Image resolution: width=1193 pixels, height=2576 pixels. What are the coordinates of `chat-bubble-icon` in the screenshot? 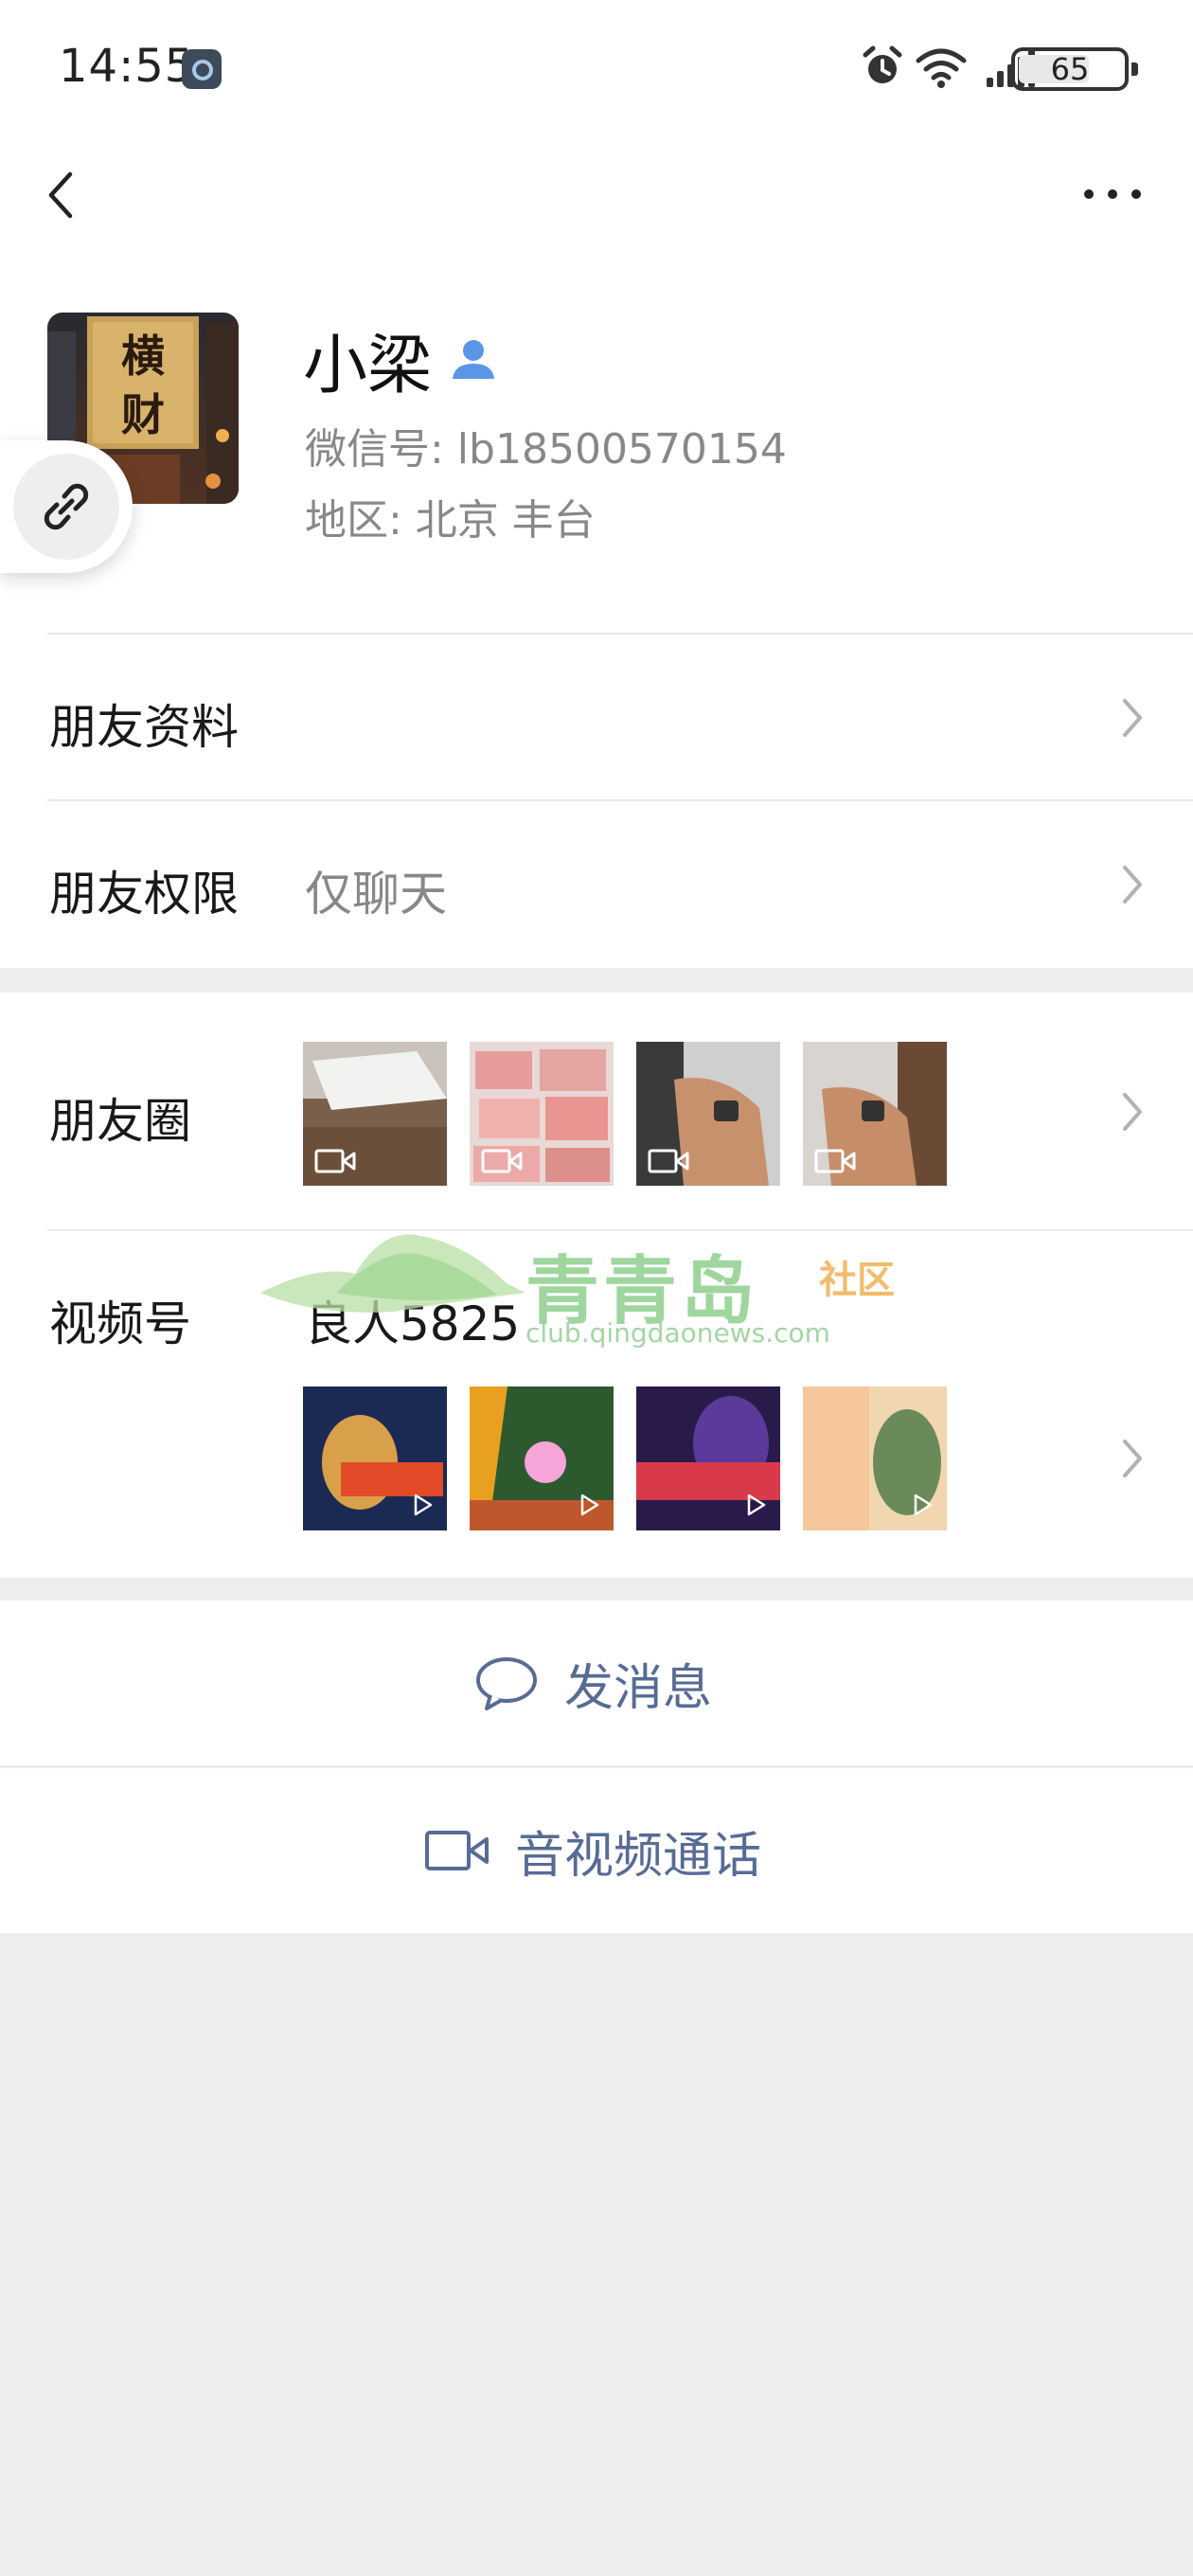 It's located at (506, 1683).